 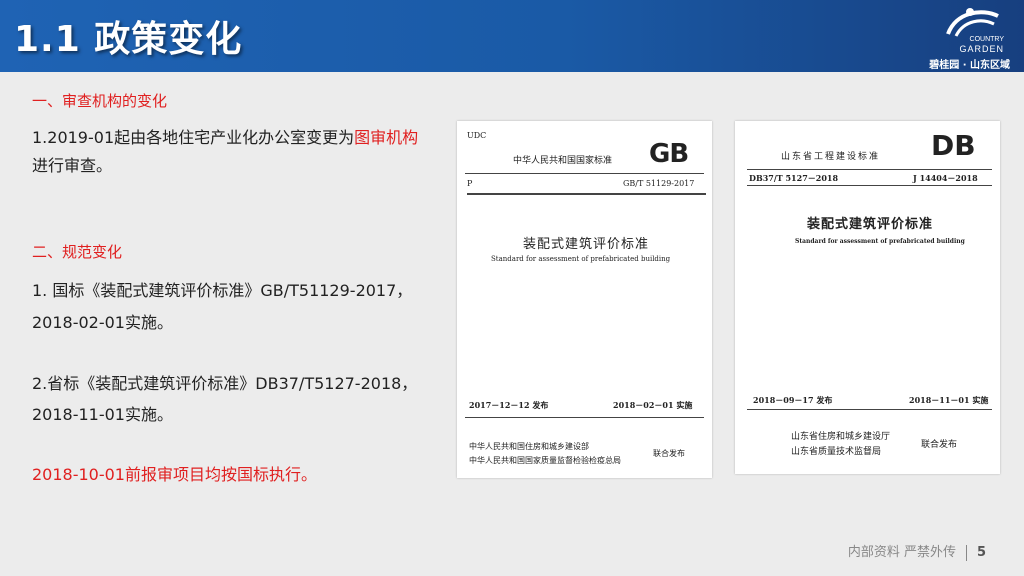 What do you see at coordinates (969, 65) in the screenshot?
I see `logo-text-region: 碧桂园 · 山东区域` at bounding box center [969, 65].